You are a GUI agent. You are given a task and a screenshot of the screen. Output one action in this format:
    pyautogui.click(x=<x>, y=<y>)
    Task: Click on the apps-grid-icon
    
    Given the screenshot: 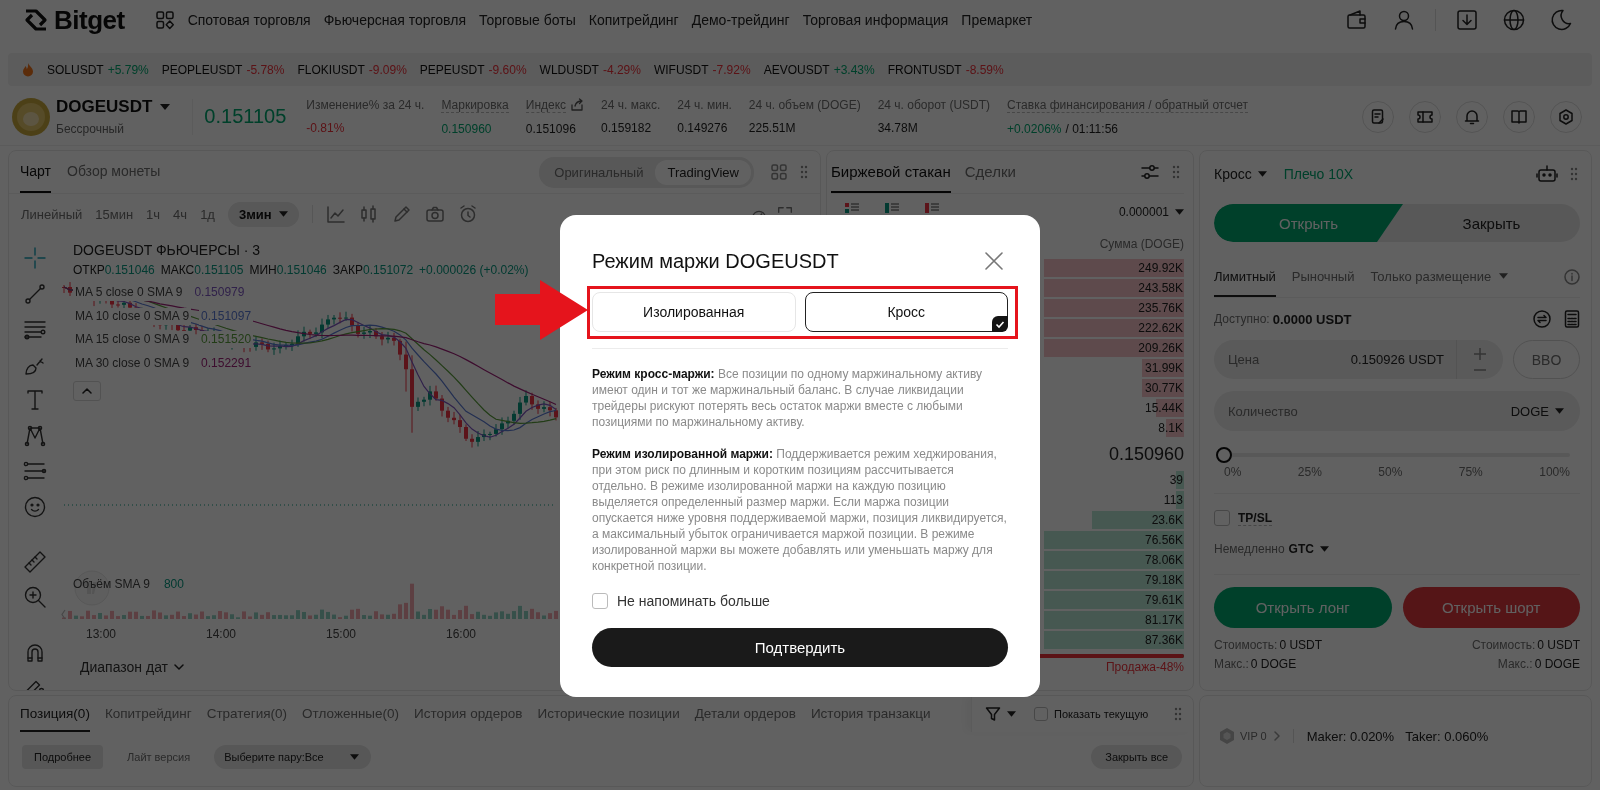 What is the action you would take?
    pyautogui.click(x=164, y=20)
    